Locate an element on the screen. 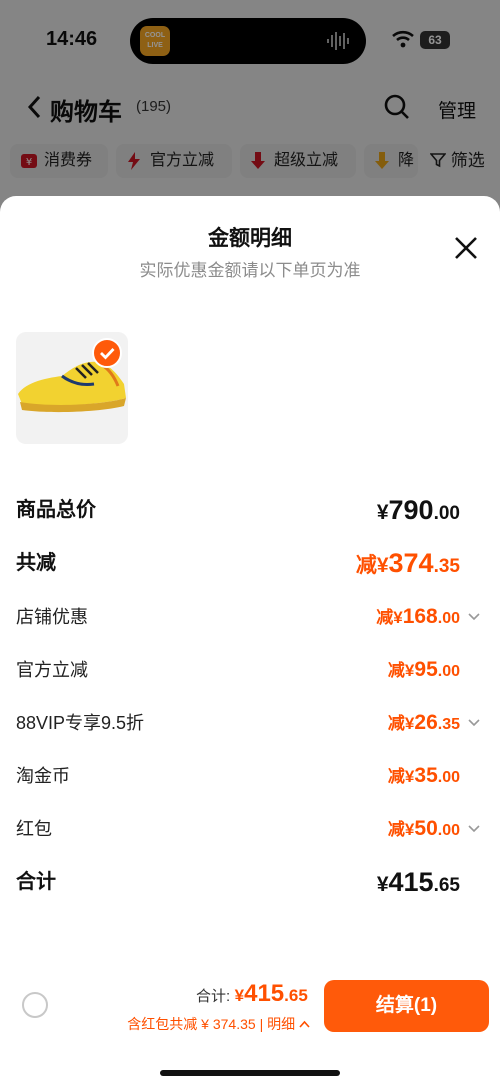 Image resolution: width=500 pixels, height=1087 pixels. discount-item-label: 淘金币 is located at coordinates (43, 776).